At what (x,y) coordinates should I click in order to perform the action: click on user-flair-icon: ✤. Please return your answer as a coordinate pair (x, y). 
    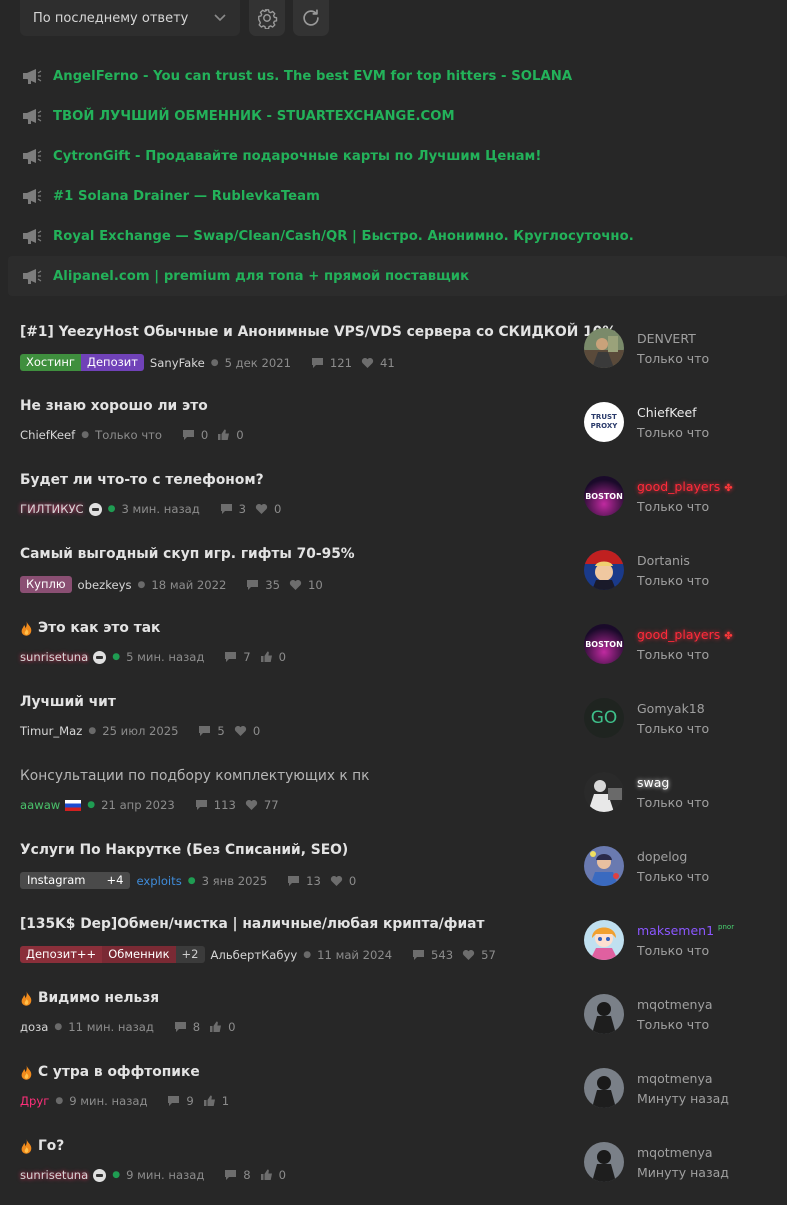
    Looking at the image, I should click on (728, 636).